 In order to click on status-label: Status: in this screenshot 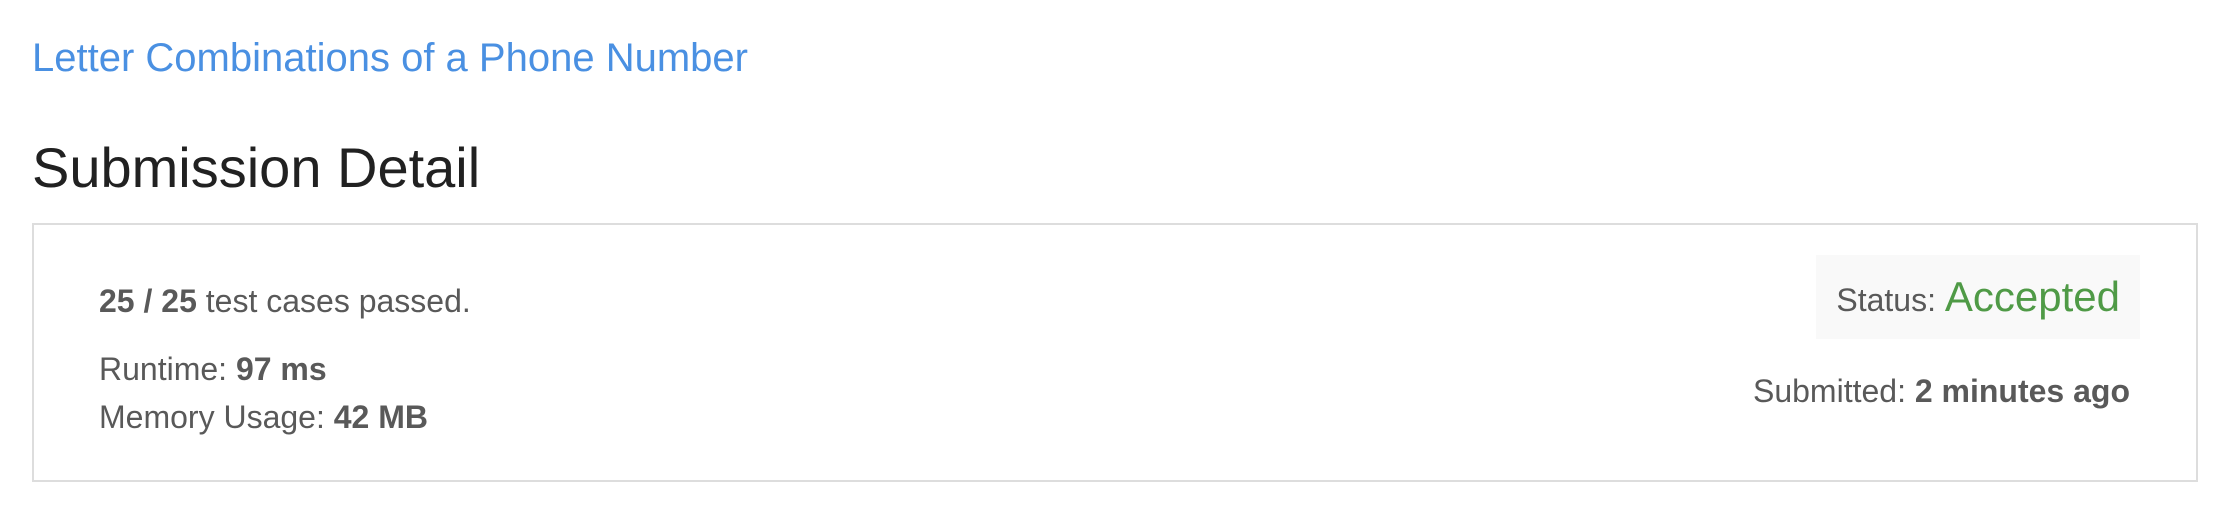, I will do `click(1890, 300)`.